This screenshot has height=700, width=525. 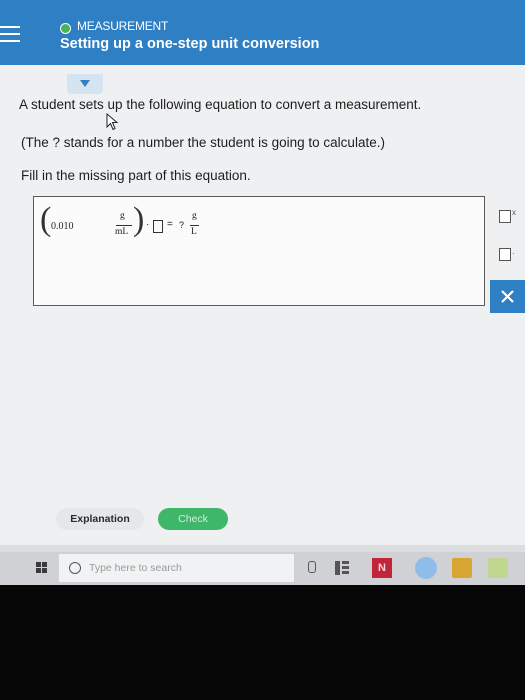 I want to click on status-dot-icon, so click(x=65, y=28).